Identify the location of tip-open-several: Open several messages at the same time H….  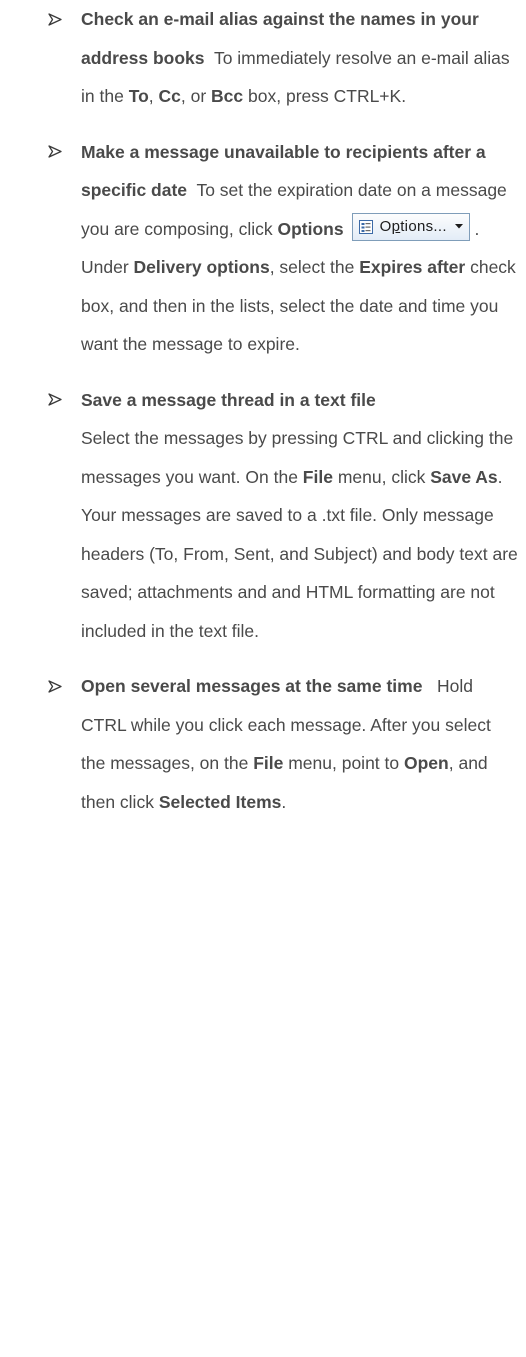
(263, 744).